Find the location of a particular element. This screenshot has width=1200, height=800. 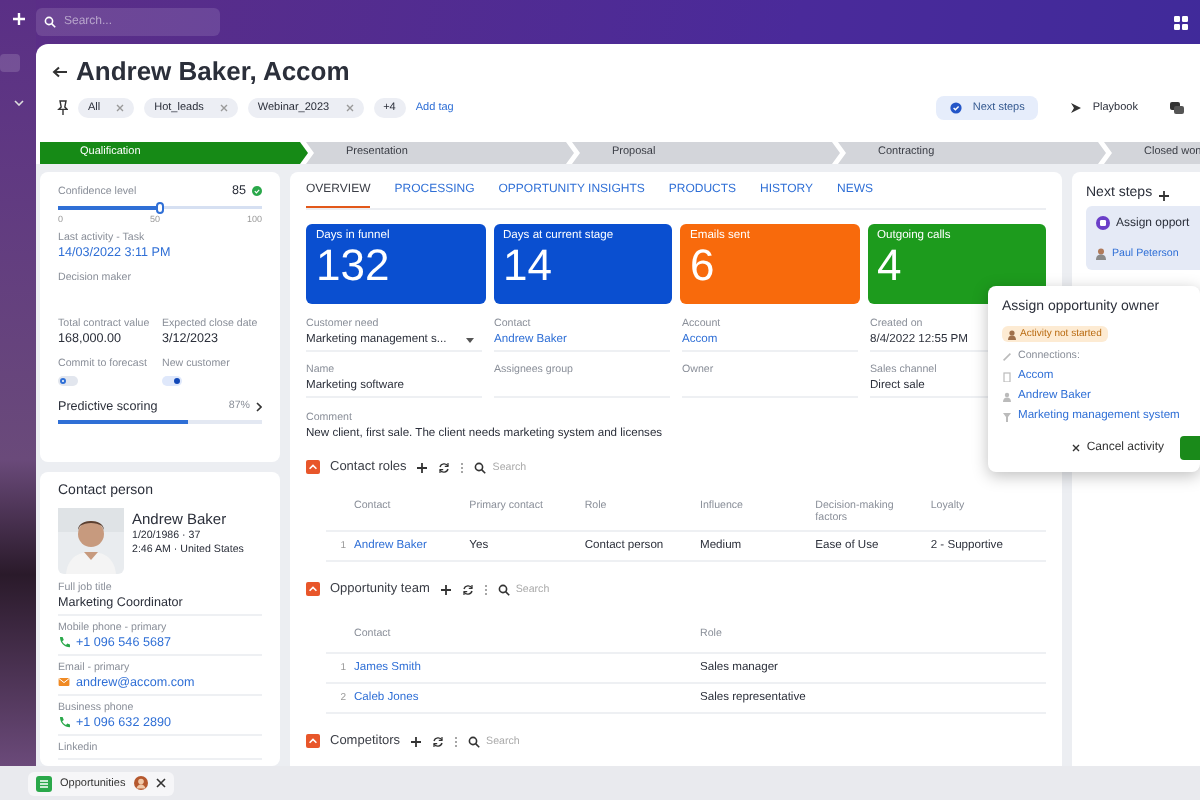

tile-value: 14 is located at coordinates (528, 266).